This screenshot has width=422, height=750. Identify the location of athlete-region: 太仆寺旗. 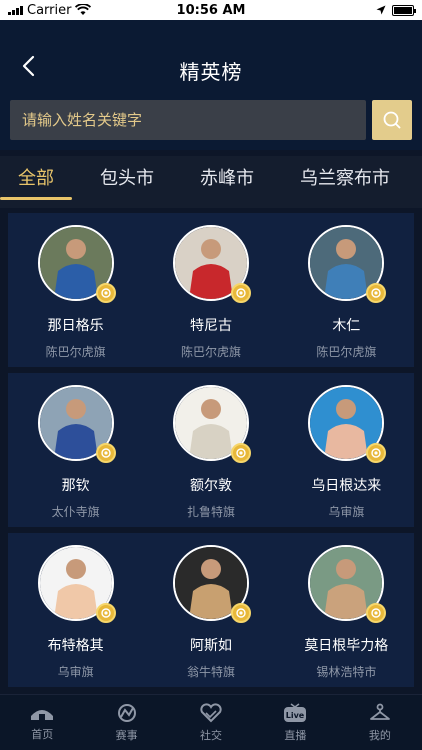
(75, 512).